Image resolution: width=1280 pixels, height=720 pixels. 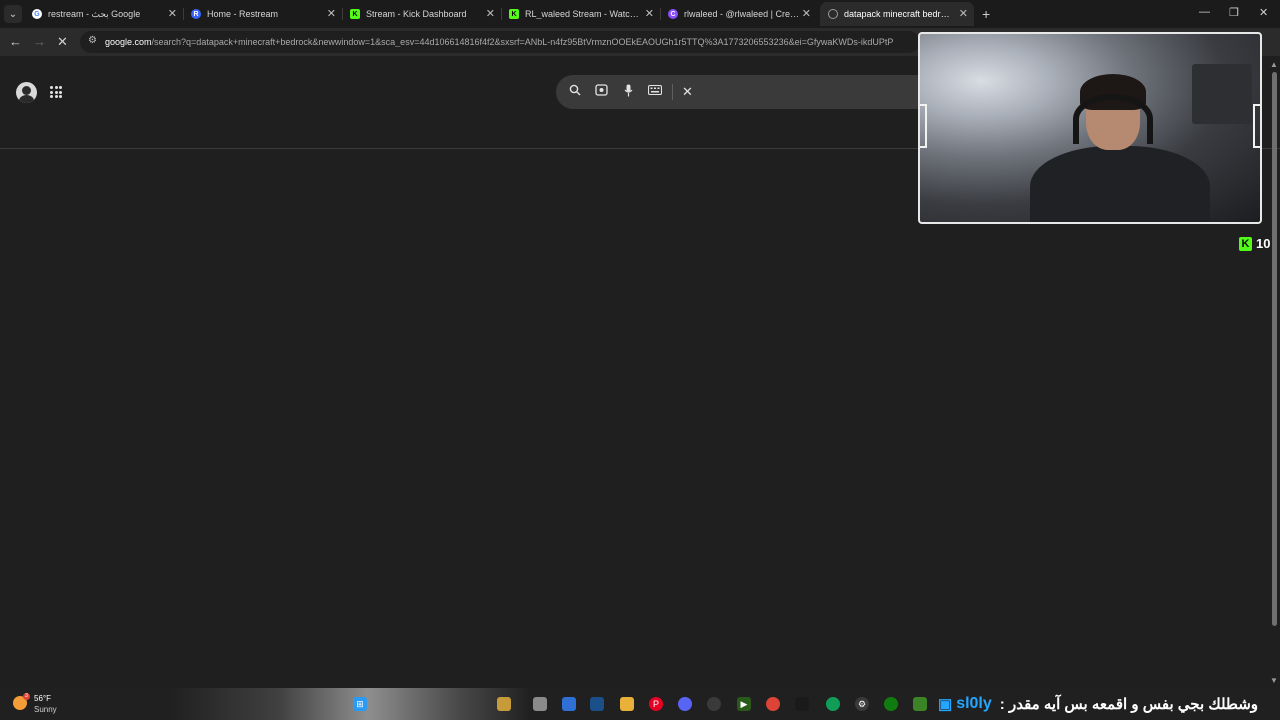 What do you see at coordinates (685, 704) in the screenshot?
I see `discord-icon` at bounding box center [685, 704].